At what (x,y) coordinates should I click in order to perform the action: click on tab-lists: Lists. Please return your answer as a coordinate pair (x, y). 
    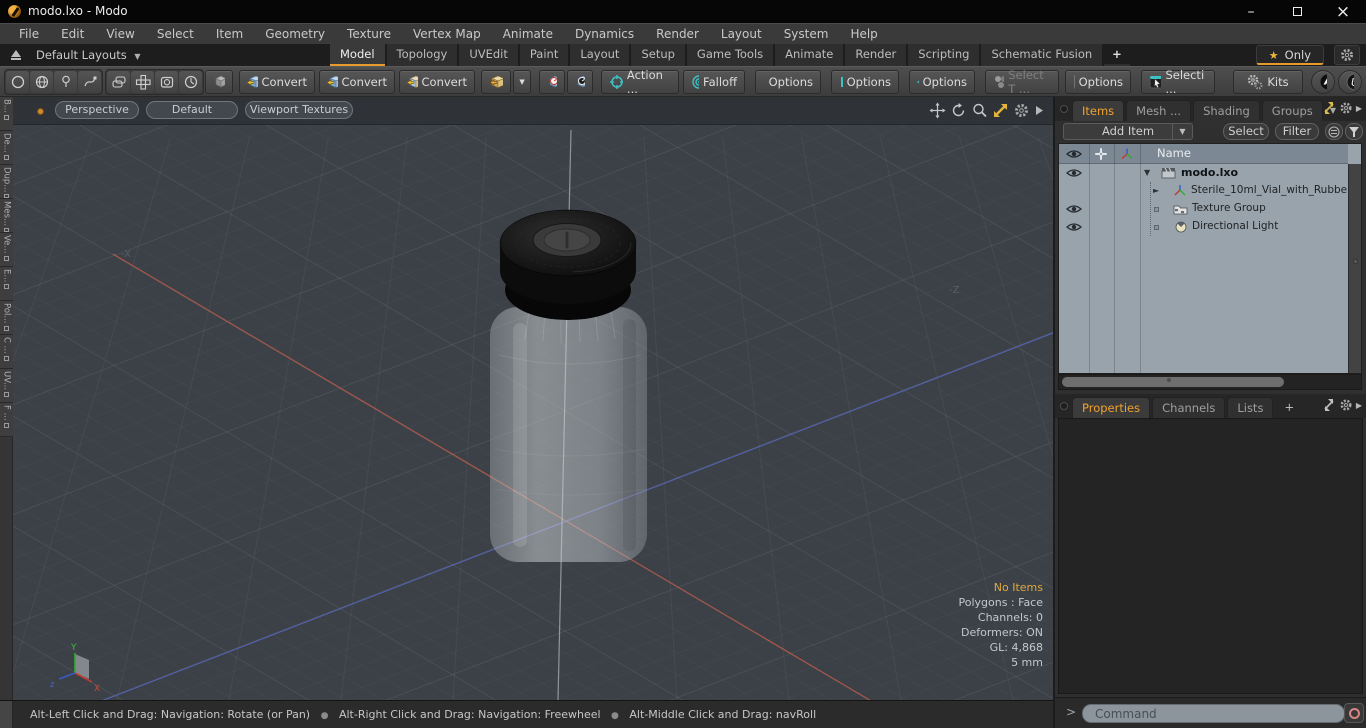
    Looking at the image, I should click on (1250, 407).